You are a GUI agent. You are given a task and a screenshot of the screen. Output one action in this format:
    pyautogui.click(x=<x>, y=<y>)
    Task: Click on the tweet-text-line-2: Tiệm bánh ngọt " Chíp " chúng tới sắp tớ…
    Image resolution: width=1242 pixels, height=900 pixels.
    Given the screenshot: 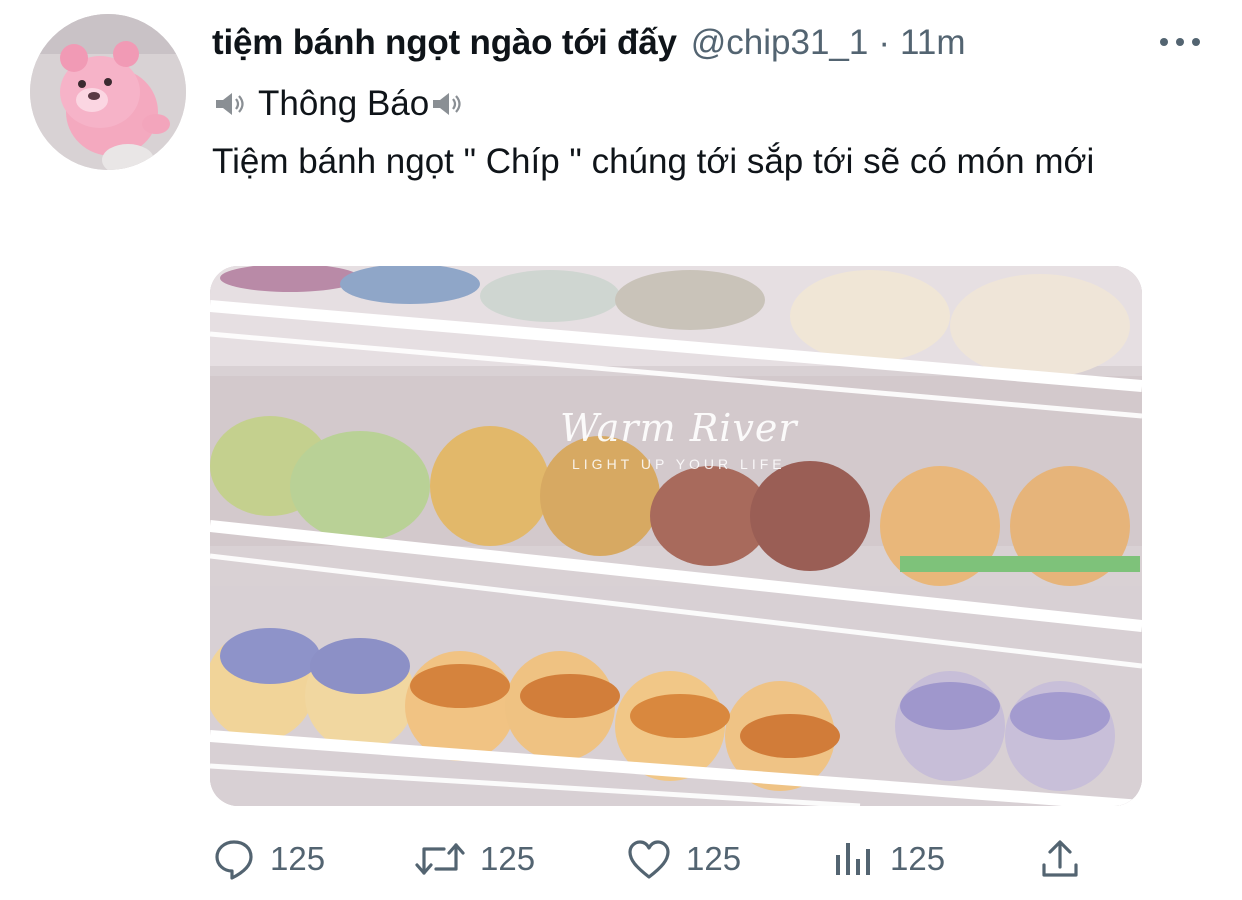 What is the action you would take?
    pyautogui.click(x=653, y=161)
    